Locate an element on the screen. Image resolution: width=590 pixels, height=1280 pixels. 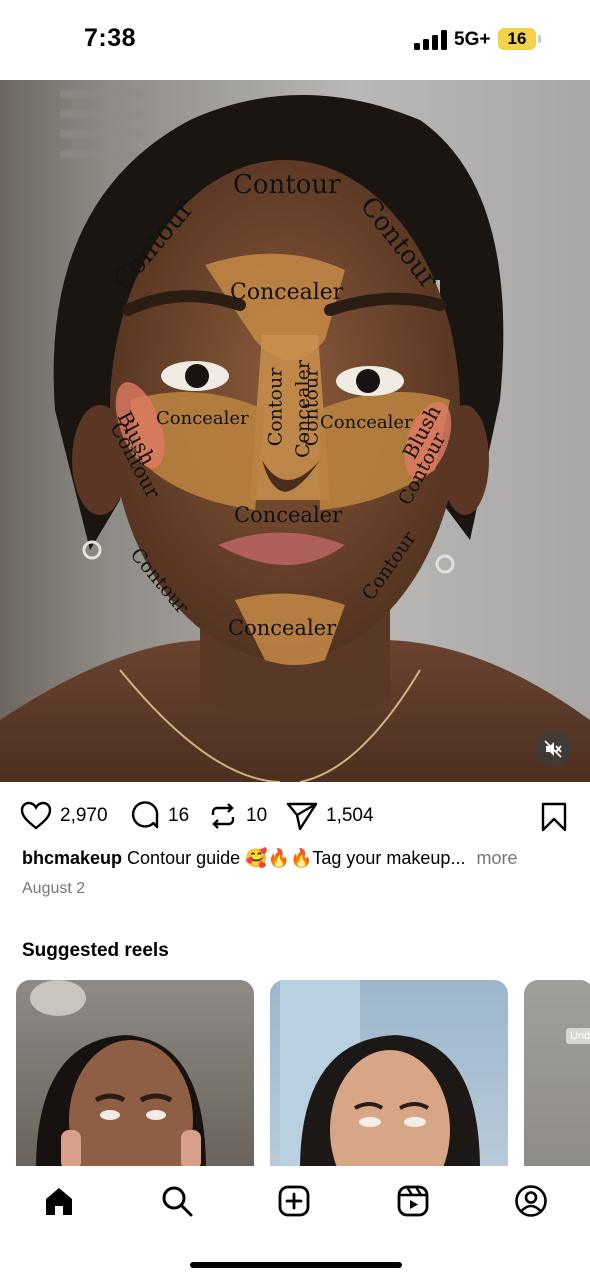
label-concealer-eye-left: Concealer is located at coordinates (202, 418).